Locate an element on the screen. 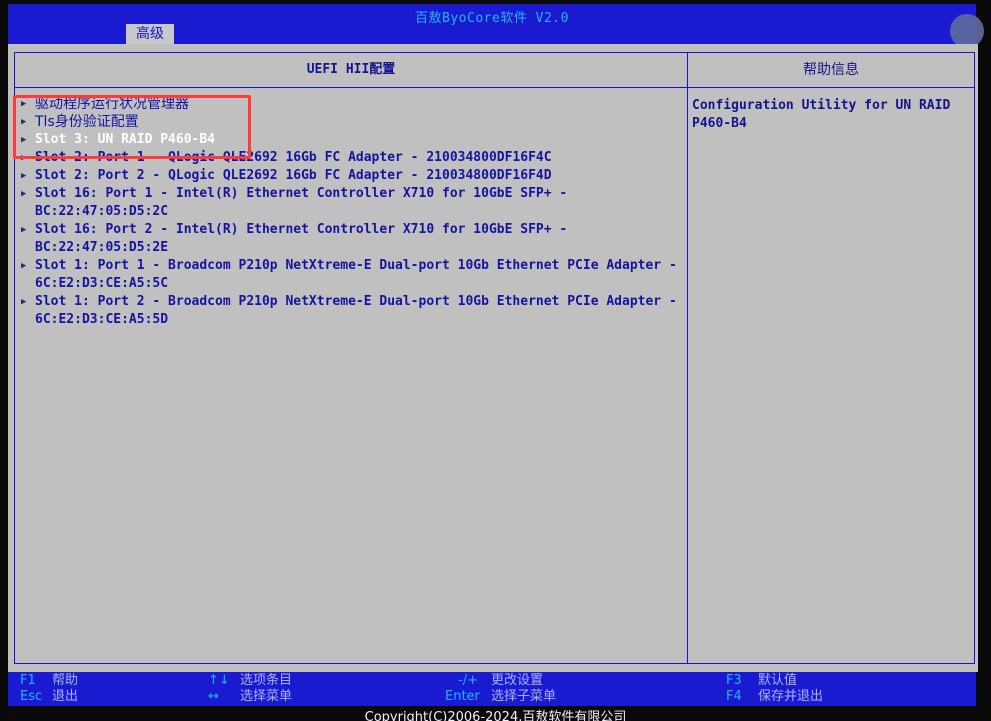 The height and width of the screenshot is (721, 991). menu-item: ▶ 驱动程序运行状况管理器 is located at coordinates (351, 104).